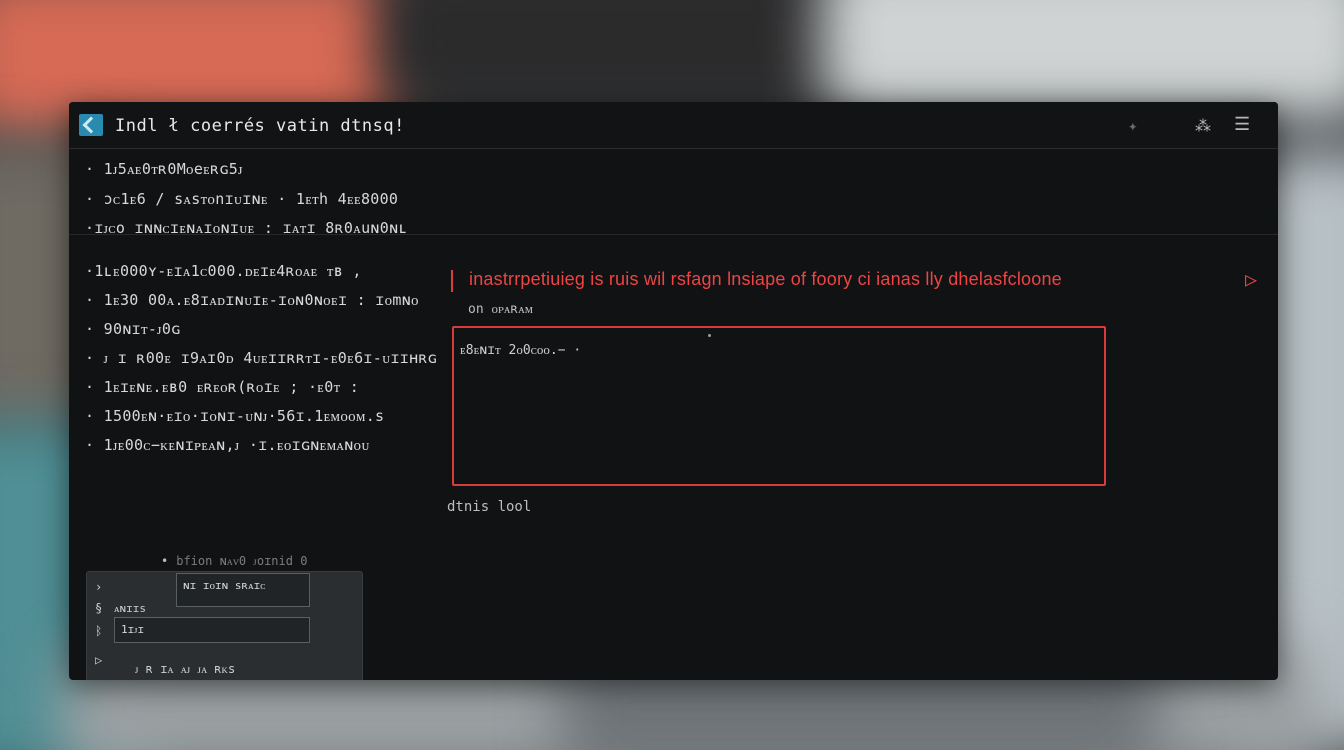 The image size is (1344, 750). Describe the element at coordinates (501, 309) in the screenshot. I see `error-subtitle: on ᴏᴘᴀʀᴀᴍ` at that location.